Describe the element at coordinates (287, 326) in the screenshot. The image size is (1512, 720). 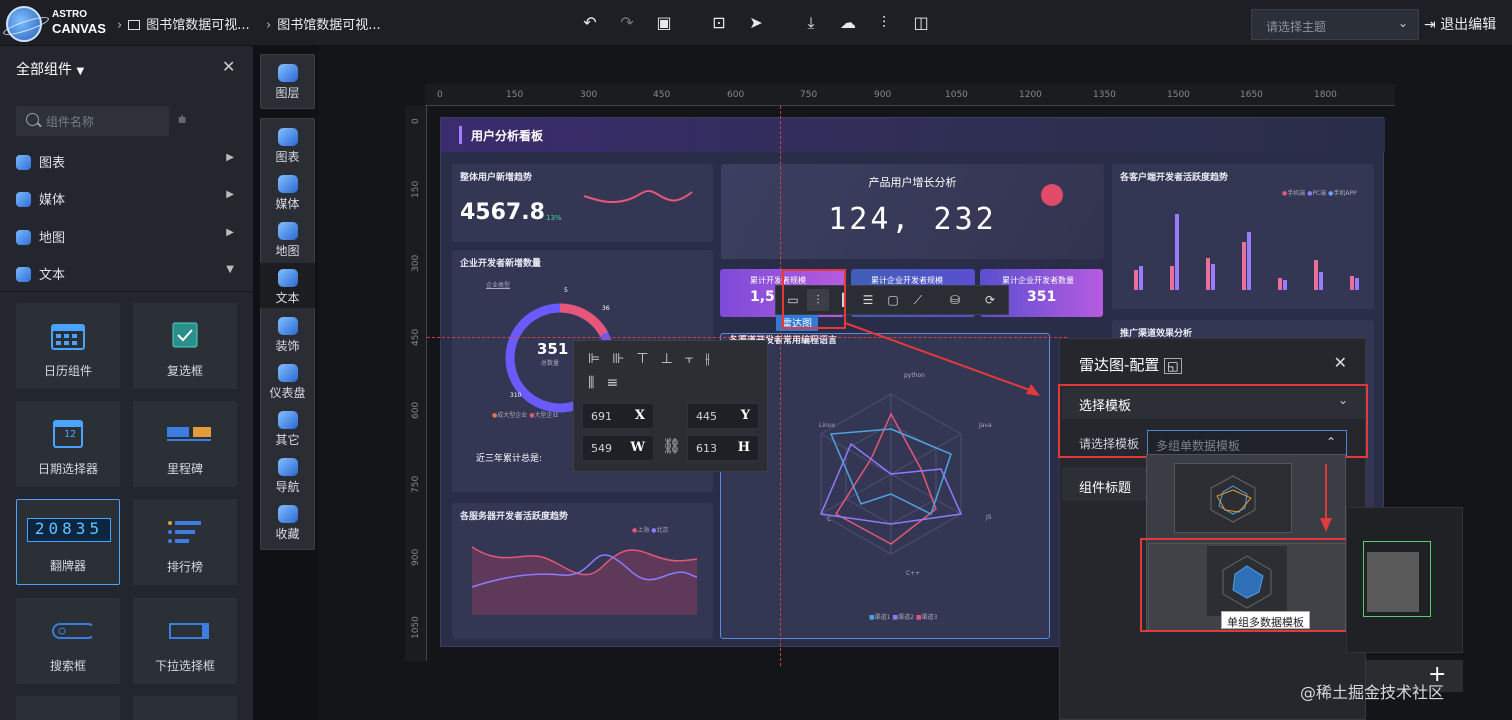
I see `decoration-icon` at that location.